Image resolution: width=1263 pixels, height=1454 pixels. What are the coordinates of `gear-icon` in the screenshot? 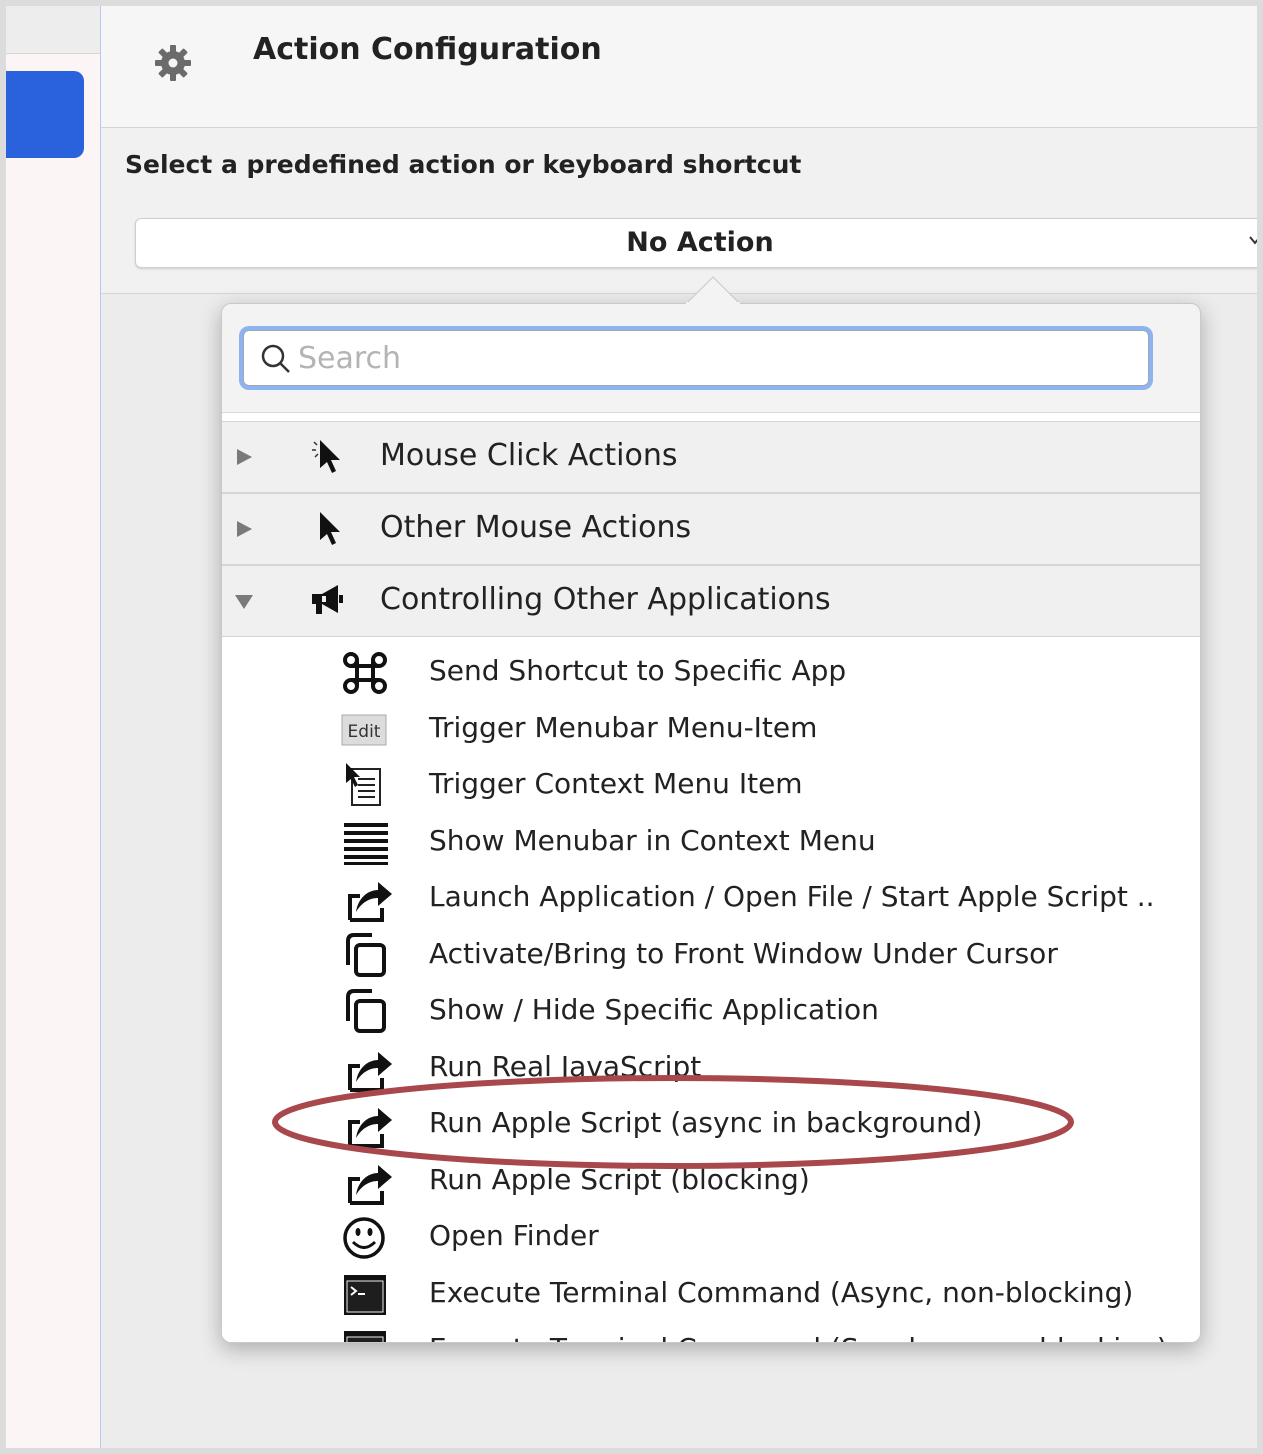 It's located at (173, 63).